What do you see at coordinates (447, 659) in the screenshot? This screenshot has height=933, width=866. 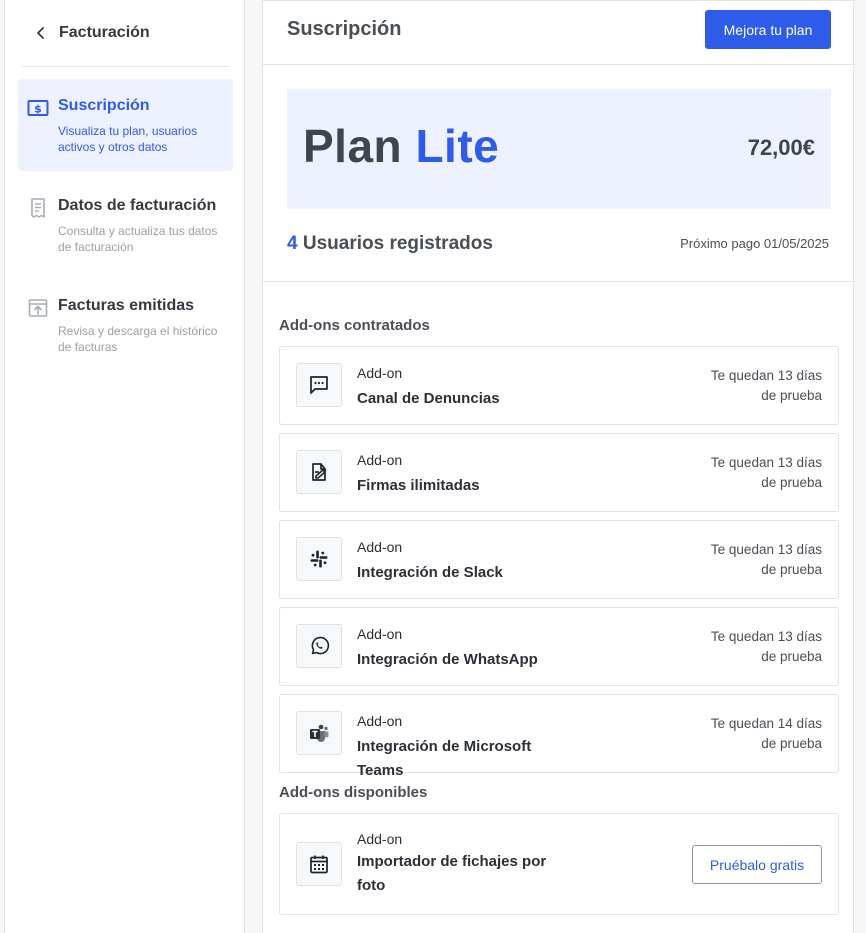 I see `addon-name: Integración de WhatsApp` at bounding box center [447, 659].